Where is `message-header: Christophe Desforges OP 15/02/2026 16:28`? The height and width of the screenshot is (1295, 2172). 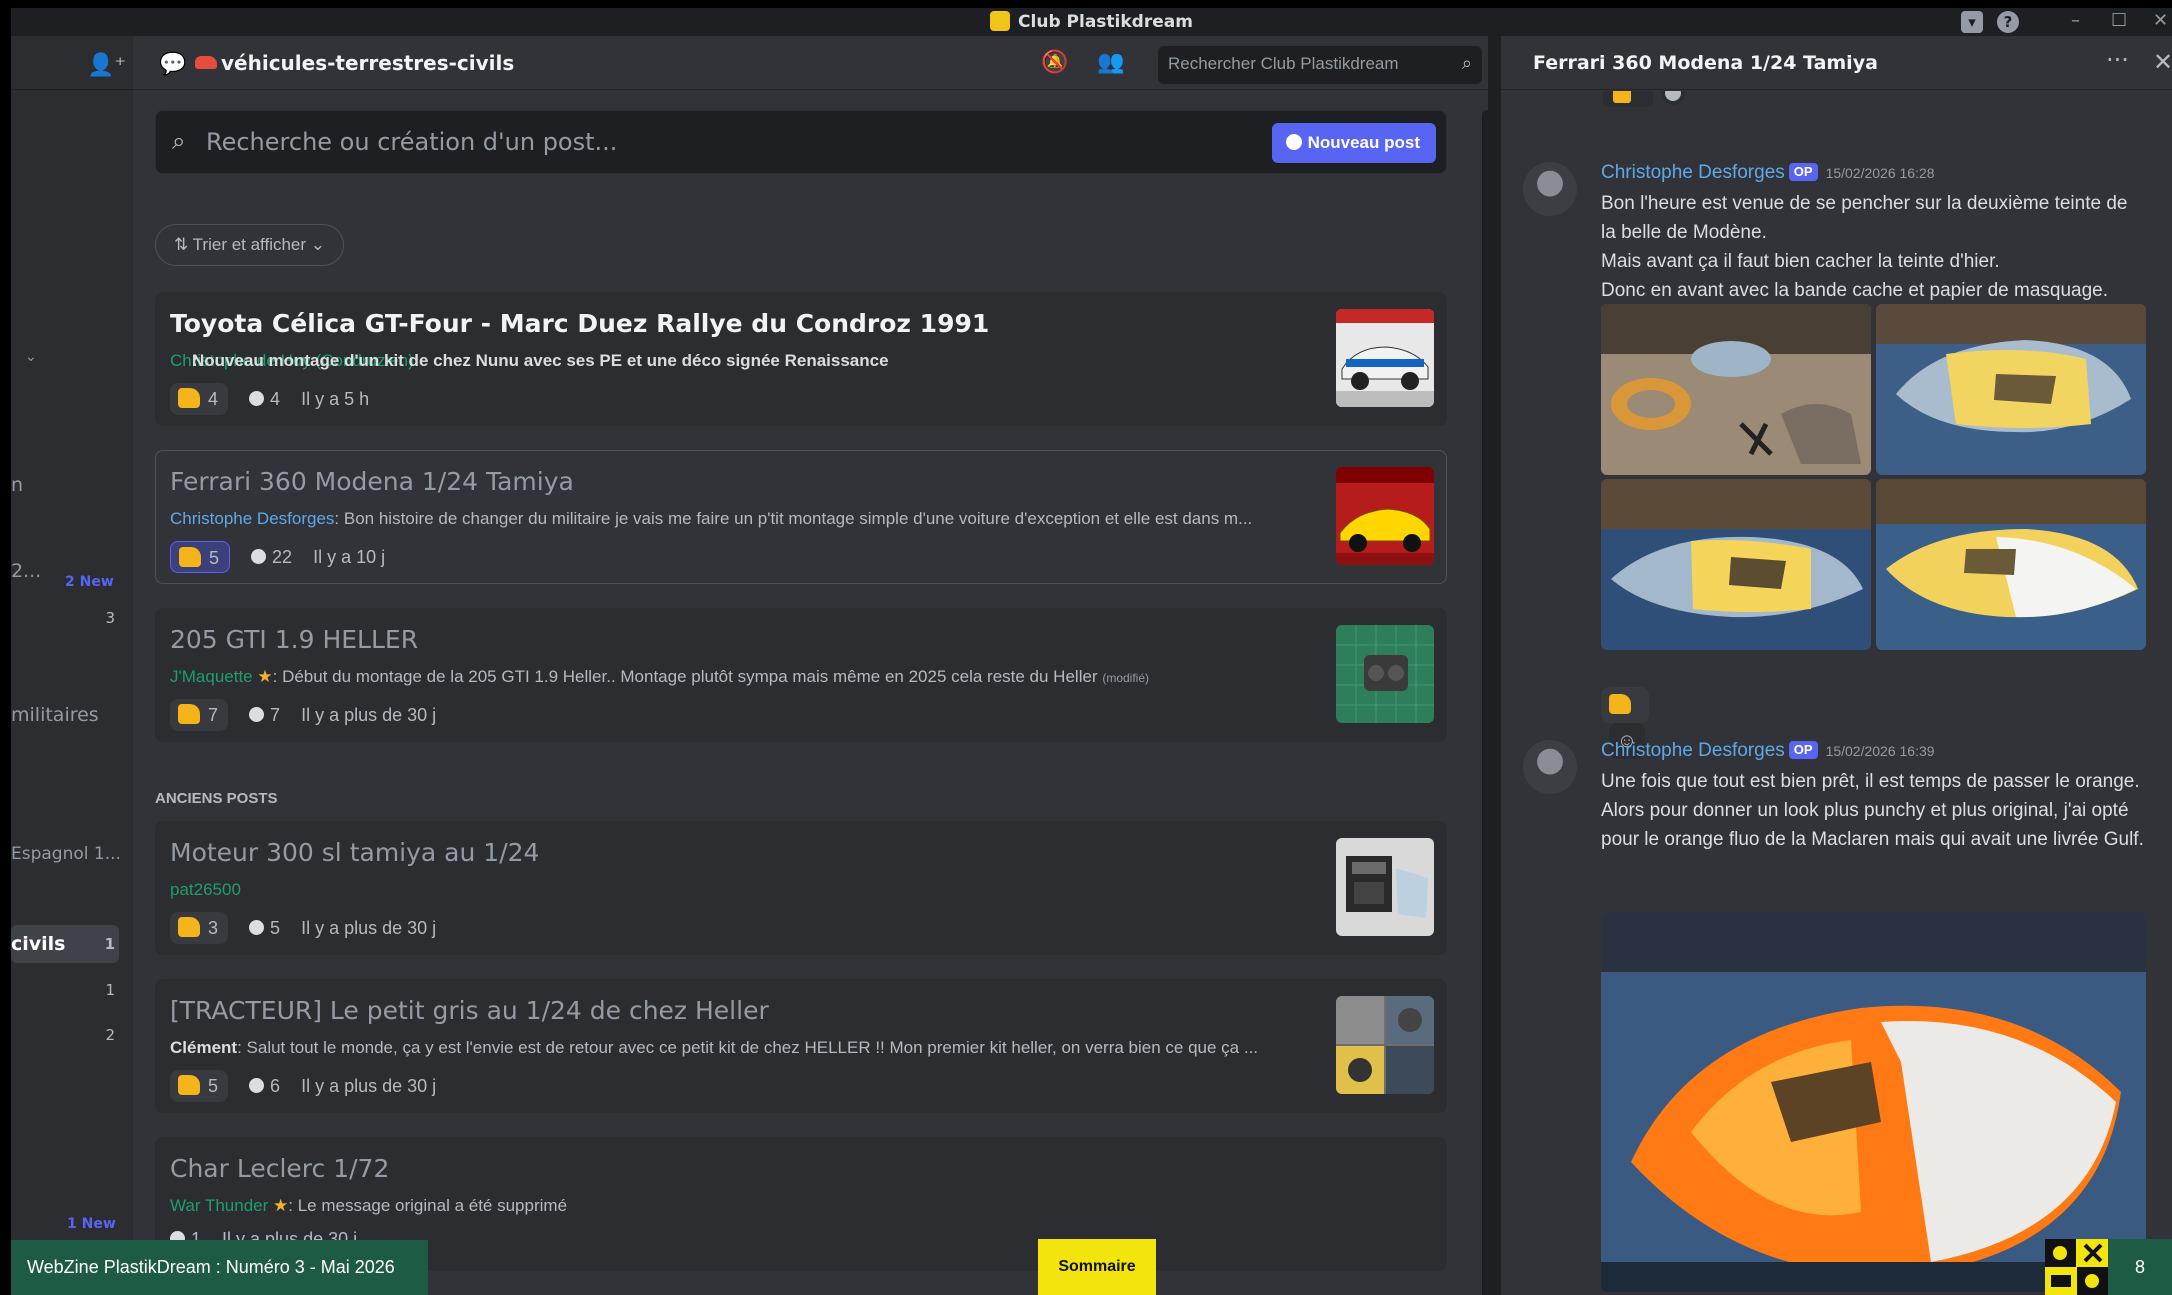
message-header: Christophe Desforges OP 15/02/2026 16:28 is located at coordinates (1768, 173).